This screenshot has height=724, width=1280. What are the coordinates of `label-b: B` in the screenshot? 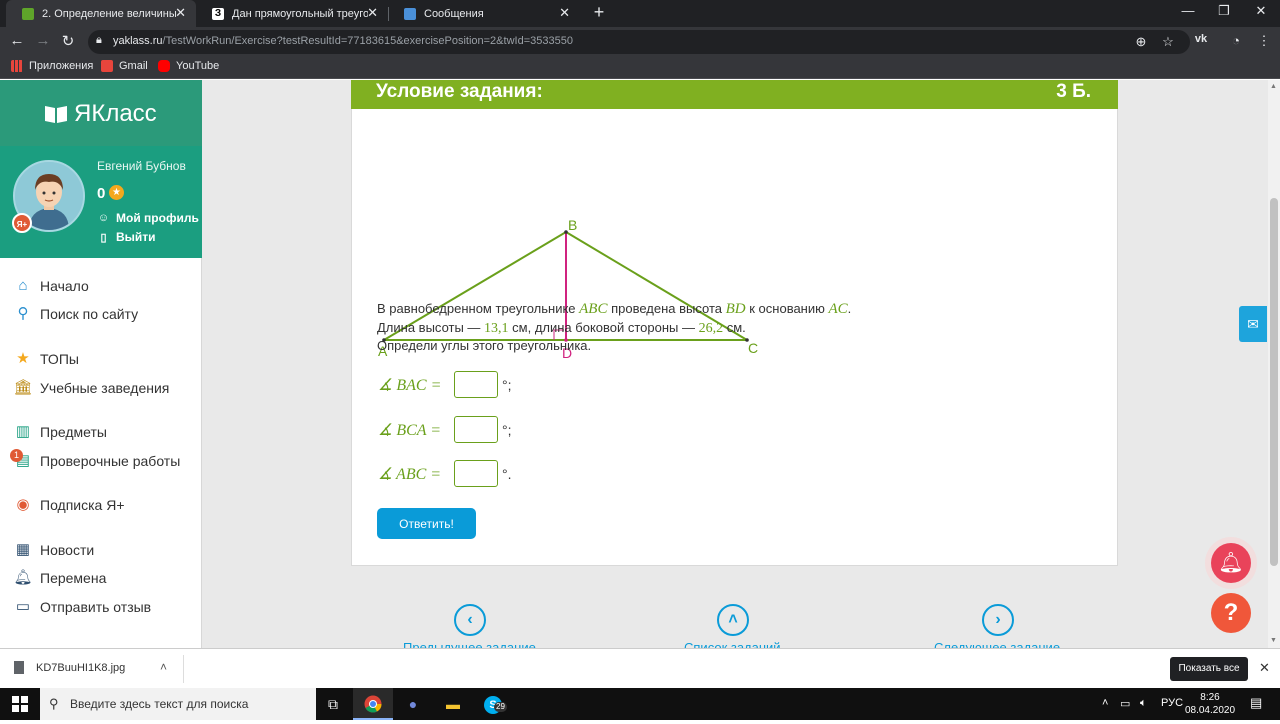 It's located at (572, 225).